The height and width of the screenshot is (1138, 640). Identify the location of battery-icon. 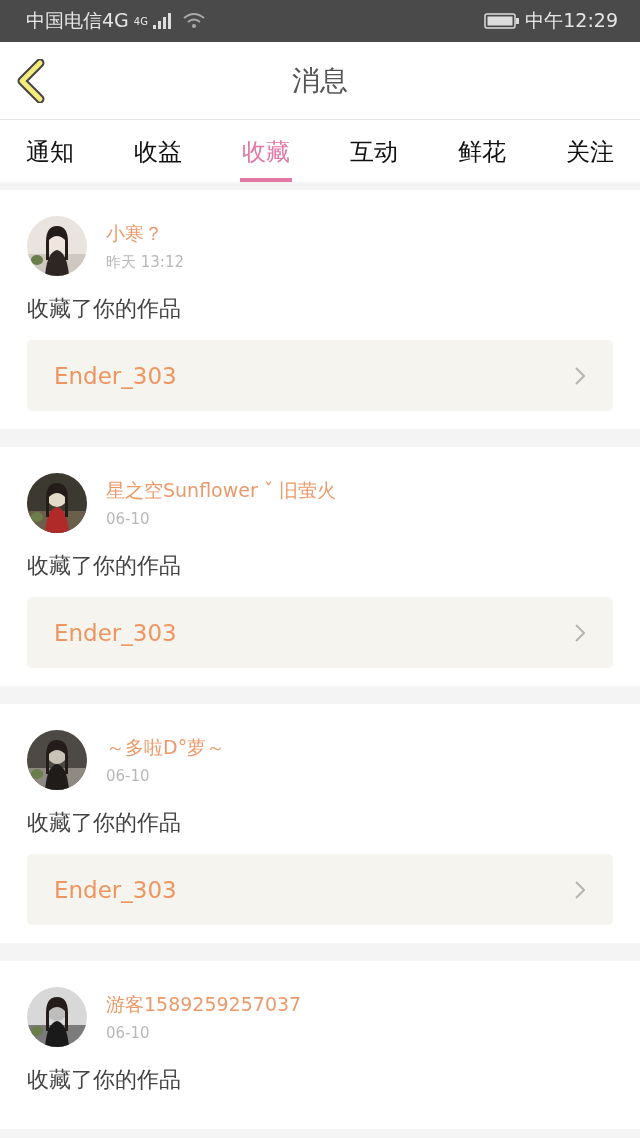
(502, 21).